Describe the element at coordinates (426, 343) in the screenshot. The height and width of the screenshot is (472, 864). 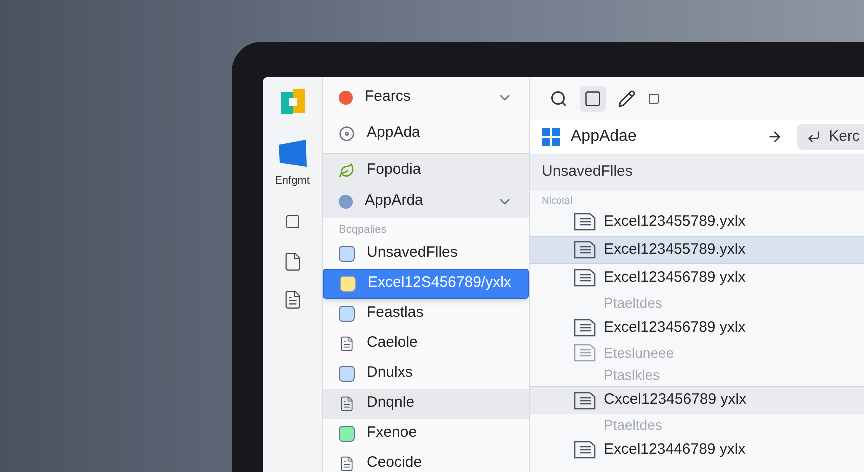
I see `nav-item: Caelole` at that location.